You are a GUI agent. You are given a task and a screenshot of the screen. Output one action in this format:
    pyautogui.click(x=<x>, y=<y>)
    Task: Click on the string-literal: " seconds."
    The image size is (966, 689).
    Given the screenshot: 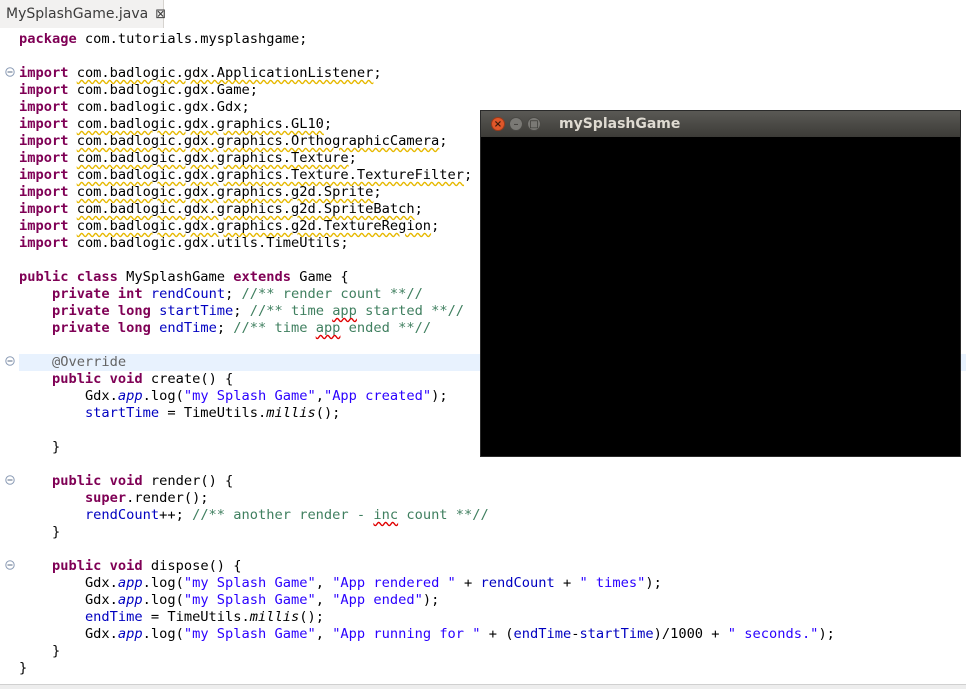 What is the action you would take?
    pyautogui.click(x=773, y=634)
    